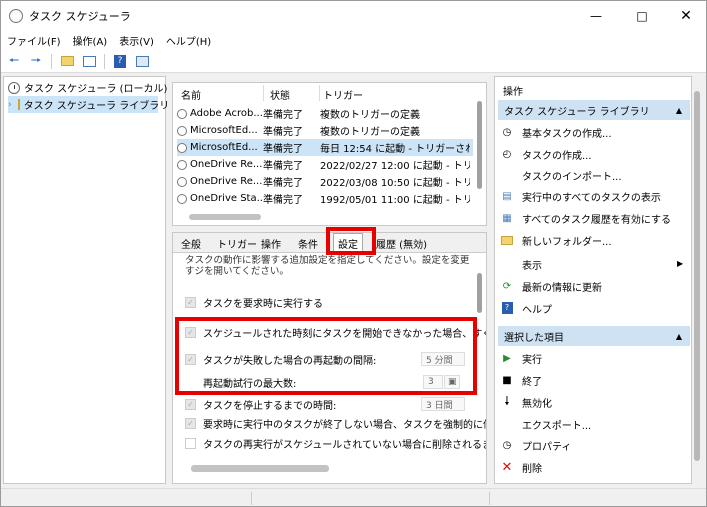 Image resolution: width=707 pixels, height=507 pixels. I want to click on properties-icon: ◷, so click(507, 445).